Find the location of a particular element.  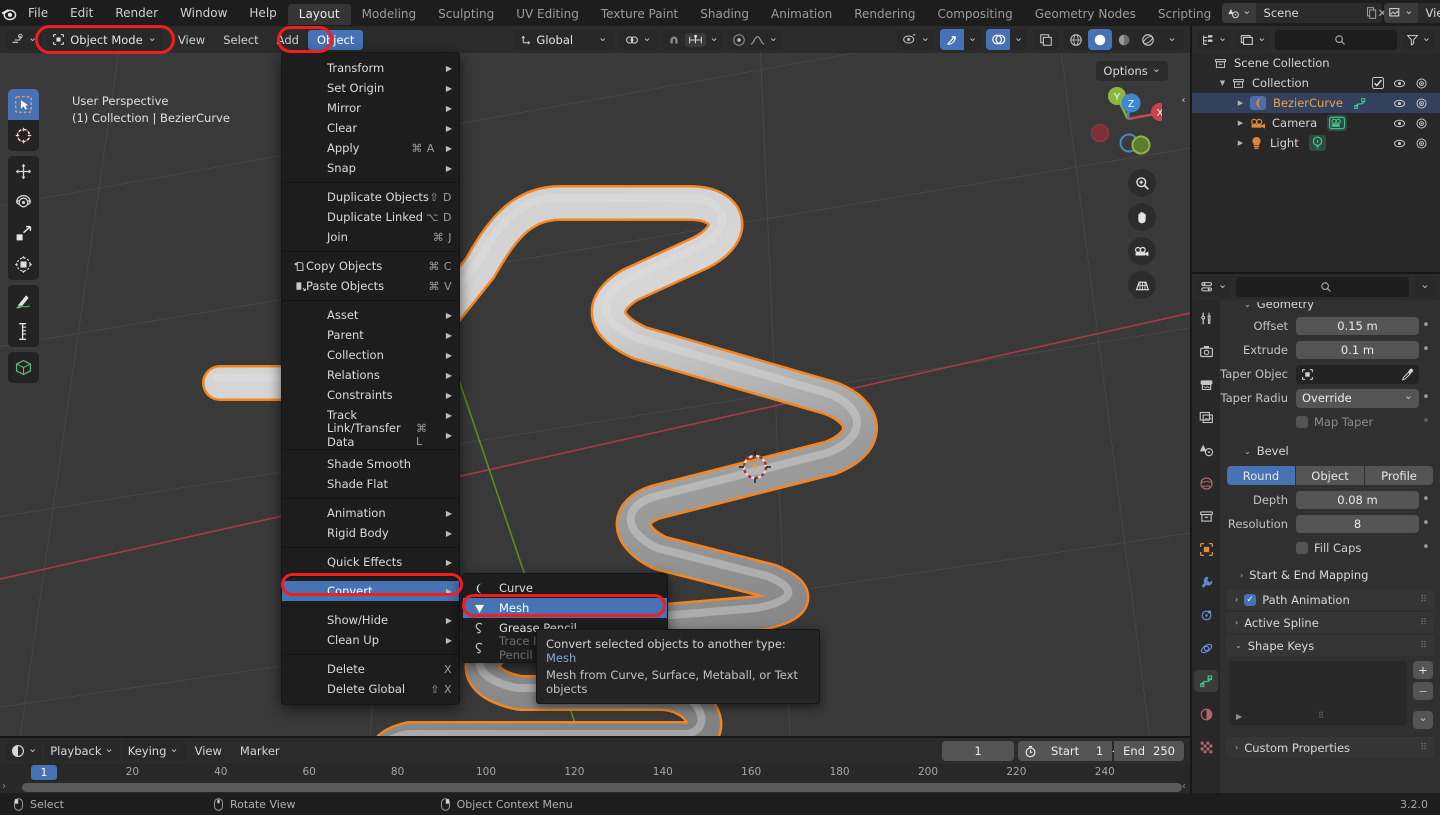

tab-output-icon is located at coordinates (1206, 384).